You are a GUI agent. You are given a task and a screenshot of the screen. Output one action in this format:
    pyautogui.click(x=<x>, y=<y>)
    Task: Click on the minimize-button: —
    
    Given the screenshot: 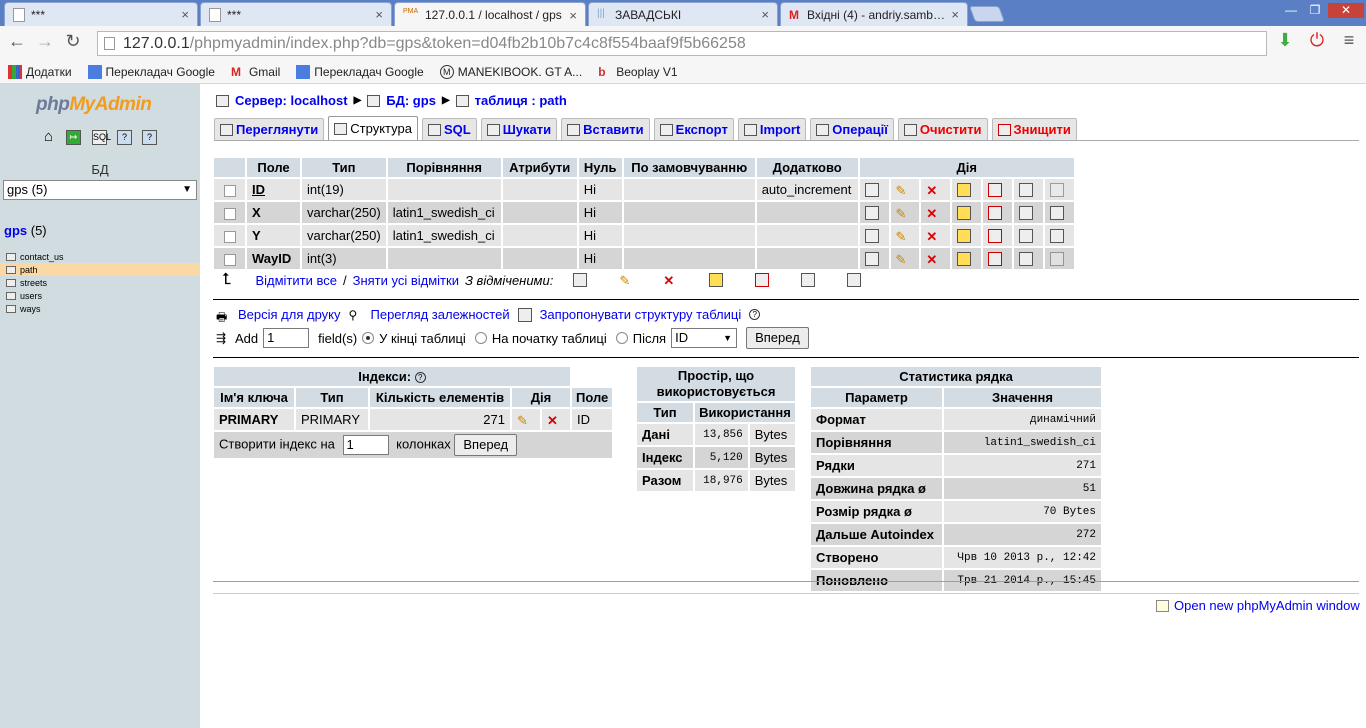 What is the action you would take?
    pyautogui.click(x=1291, y=10)
    